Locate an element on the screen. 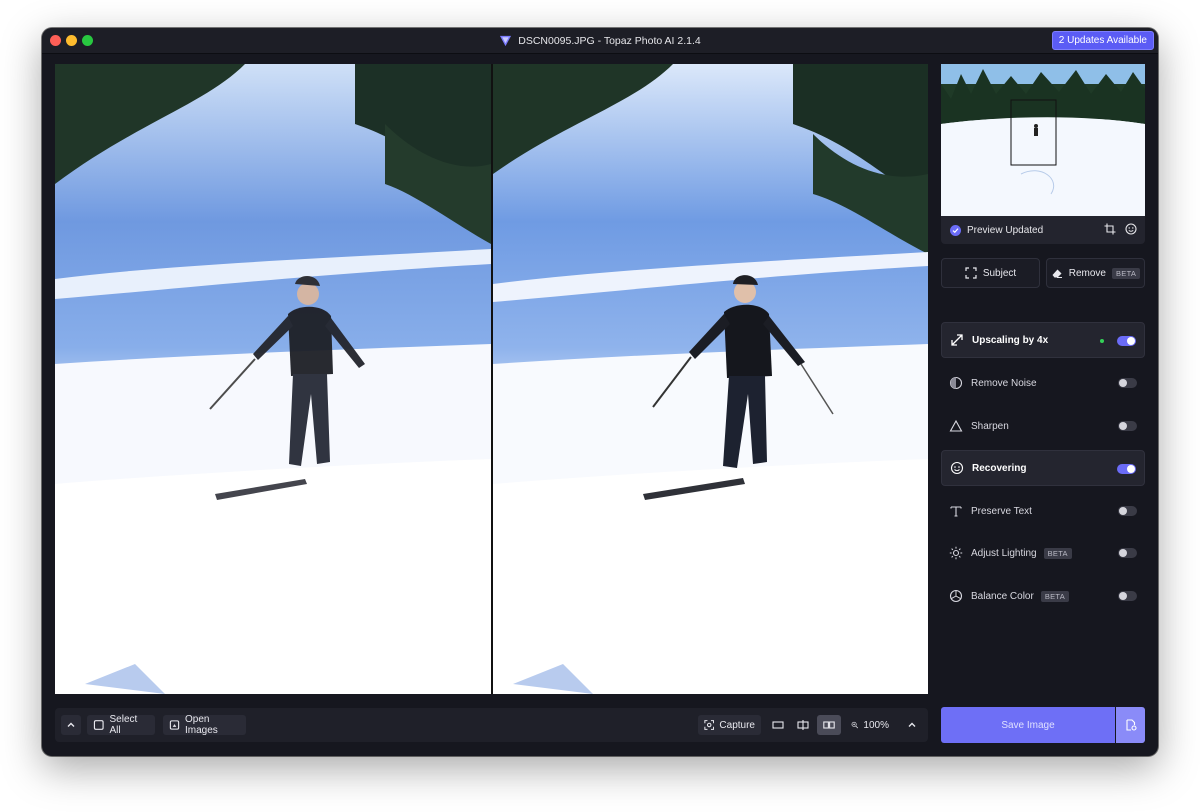 Image resolution: width=1200 pixels, height=812 pixels. upscaling-toggle is located at coordinates (1126, 341).